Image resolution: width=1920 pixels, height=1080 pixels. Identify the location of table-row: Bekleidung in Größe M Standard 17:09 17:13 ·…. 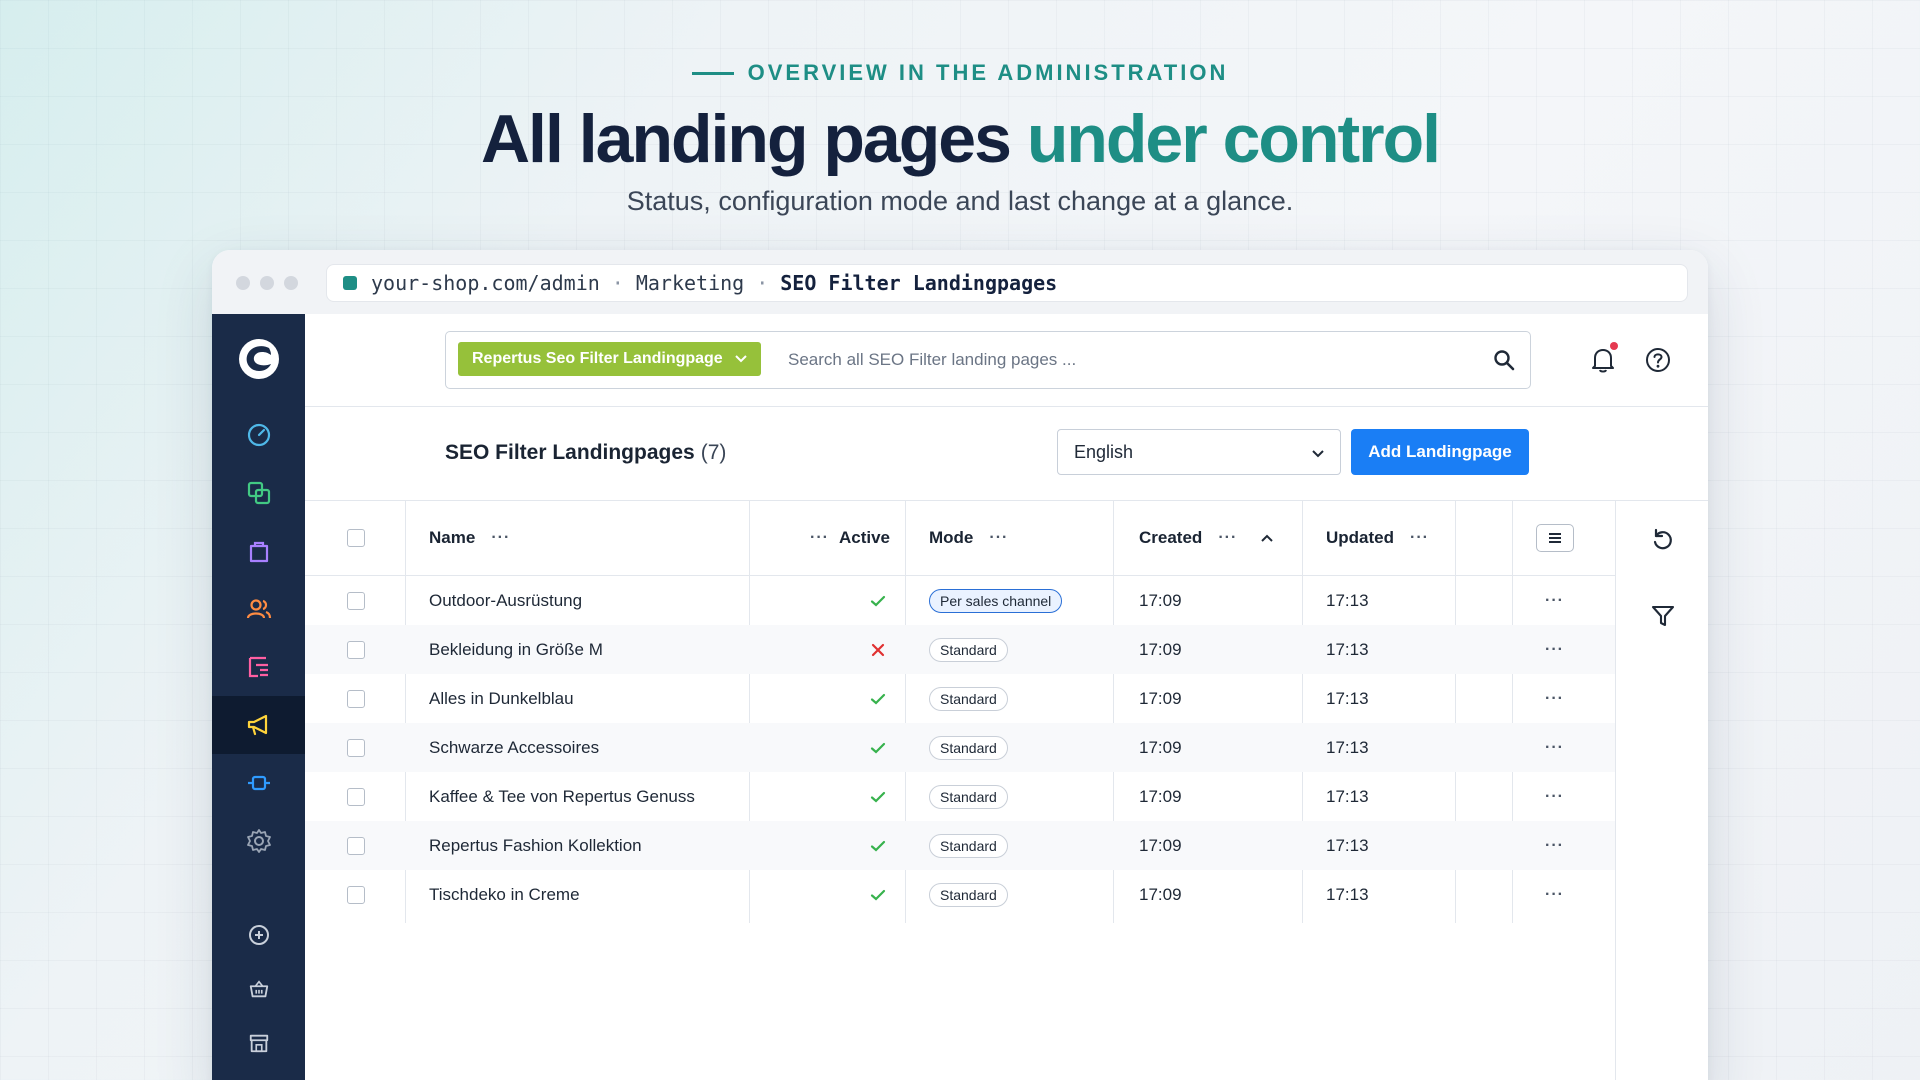
(960, 649).